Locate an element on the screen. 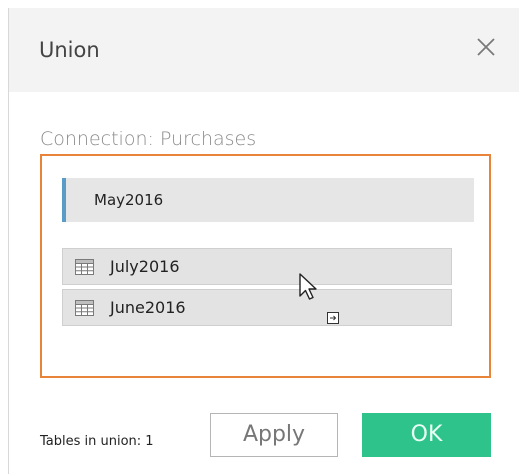 The width and height of the screenshot is (521, 476). dragged-table-item: June2016 is located at coordinates (257, 307).